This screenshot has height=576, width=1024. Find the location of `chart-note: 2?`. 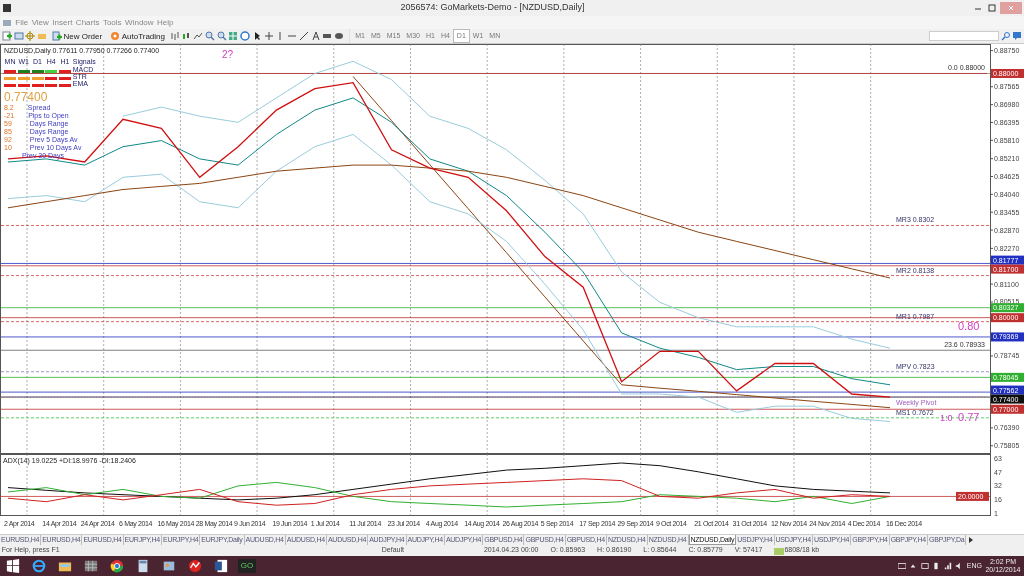

chart-note: 2? is located at coordinates (228, 54).